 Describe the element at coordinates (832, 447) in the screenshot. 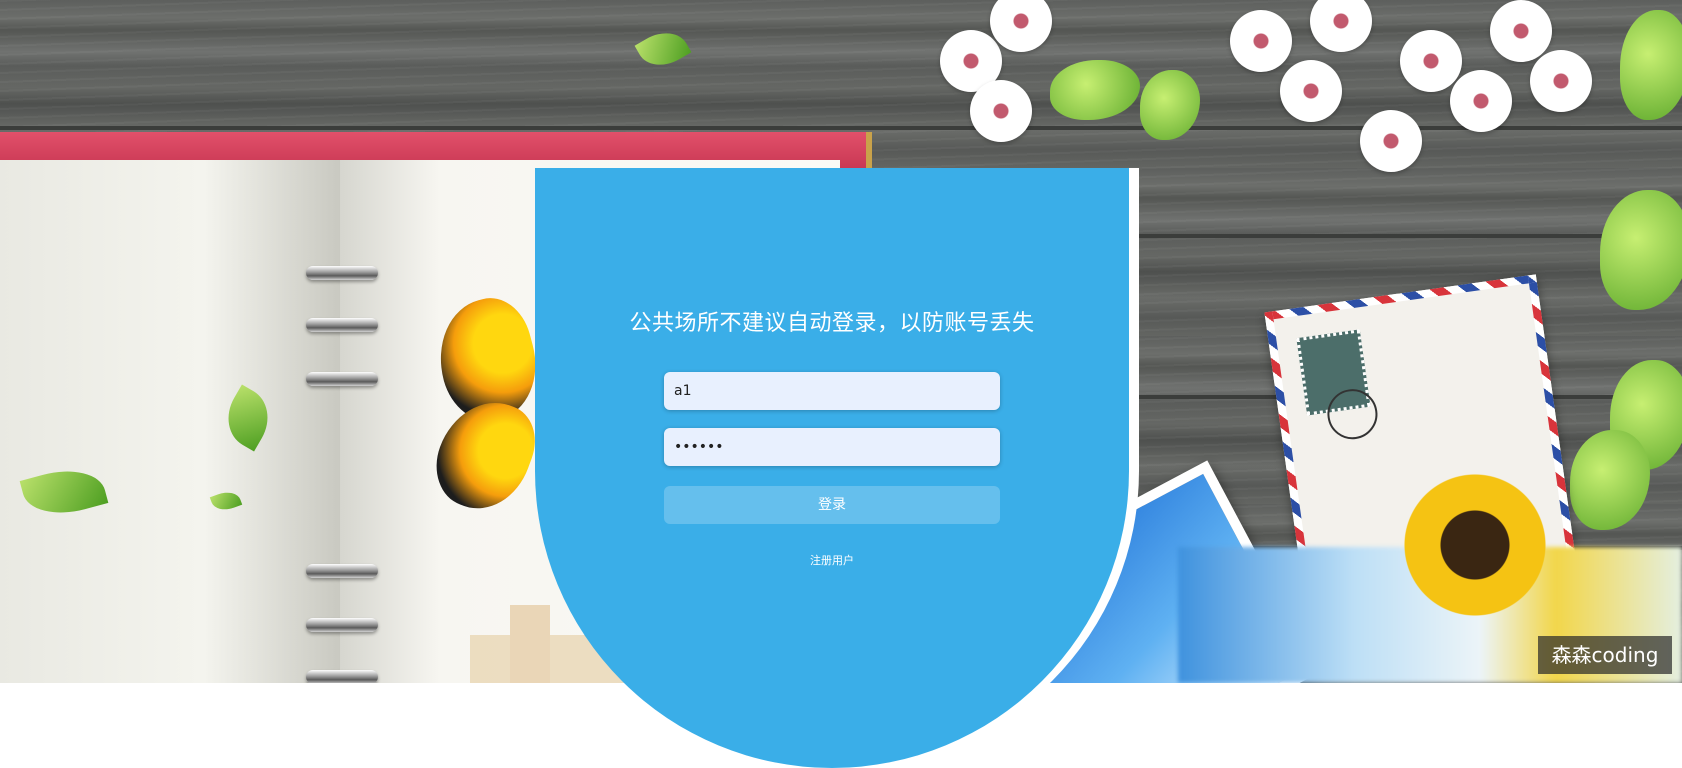

I see `password-input` at that location.